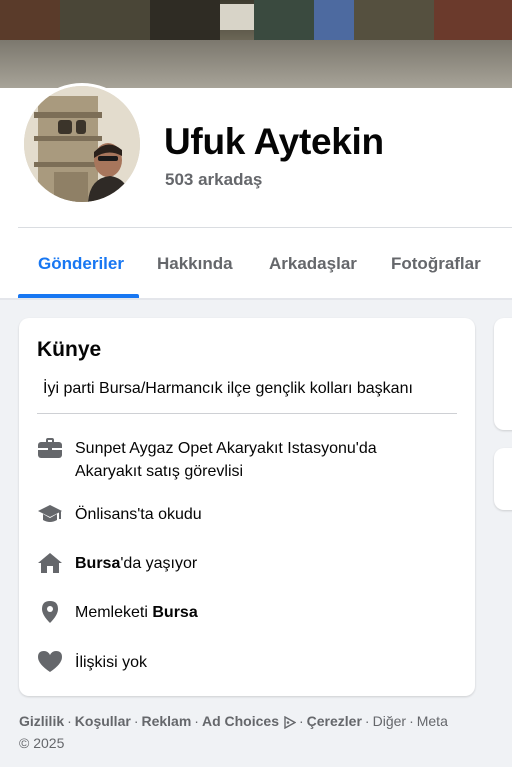 This screenshot has height=767, width=512. Describe the element at coordinates (97, 563) in the screenshot. I see `lives-in-city: Bursa` at that location.